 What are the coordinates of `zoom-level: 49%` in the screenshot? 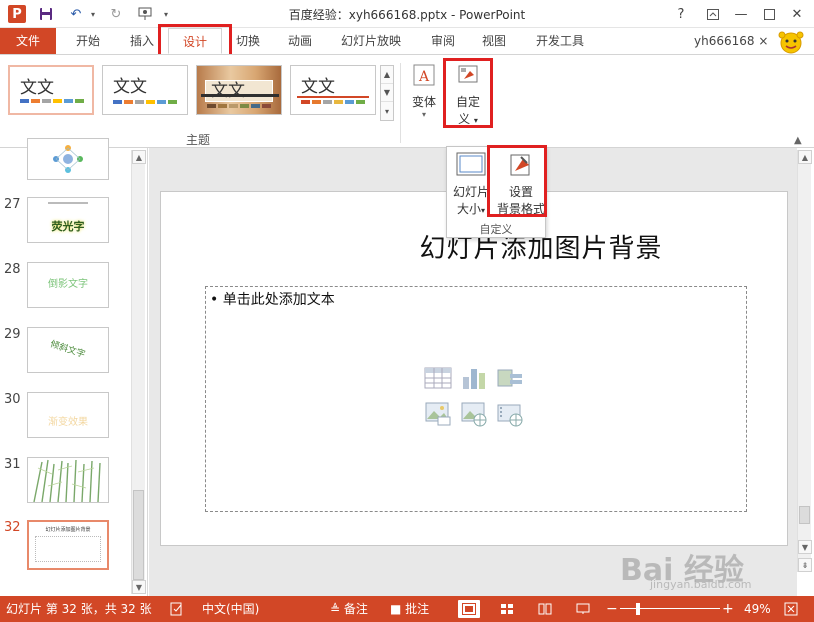 It's located at (757, 609).